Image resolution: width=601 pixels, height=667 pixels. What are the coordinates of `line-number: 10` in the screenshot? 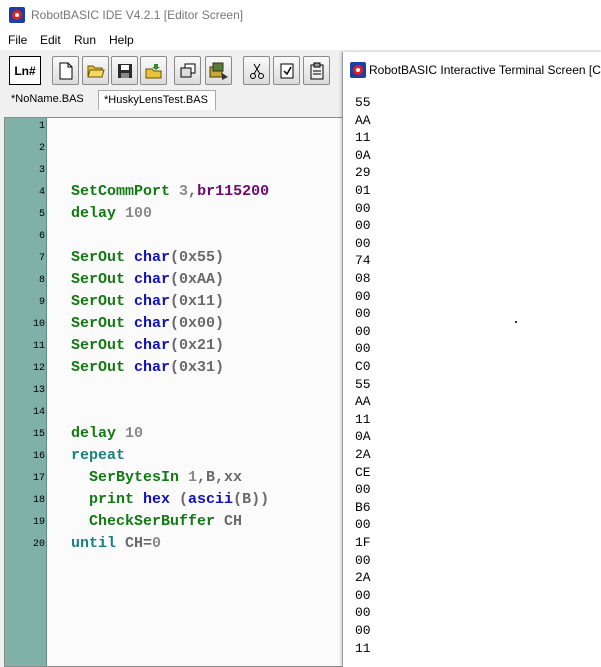 It's located at (38, 324).